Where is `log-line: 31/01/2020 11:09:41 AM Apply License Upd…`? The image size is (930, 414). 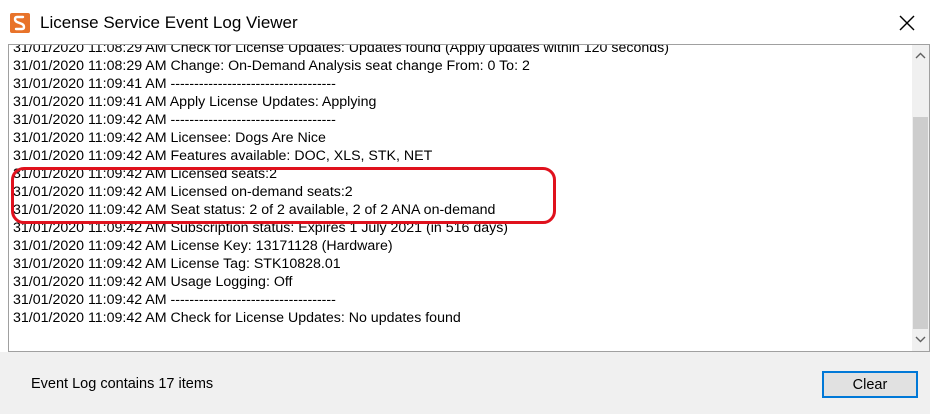
log-line: 31/01/2020 11:09:41 AM Apply License Upd… is located at coordinates (460, 102).